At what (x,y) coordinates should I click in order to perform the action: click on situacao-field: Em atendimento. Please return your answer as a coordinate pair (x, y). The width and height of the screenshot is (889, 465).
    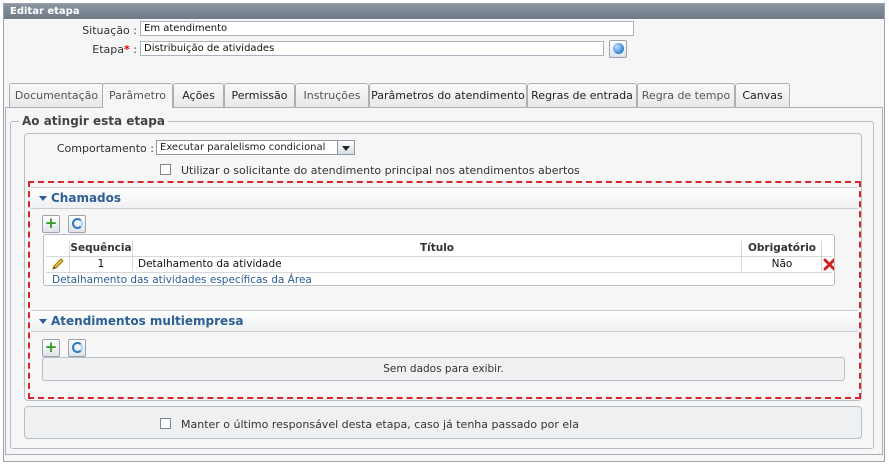
    Looking at the image, I should click on (387, 28).